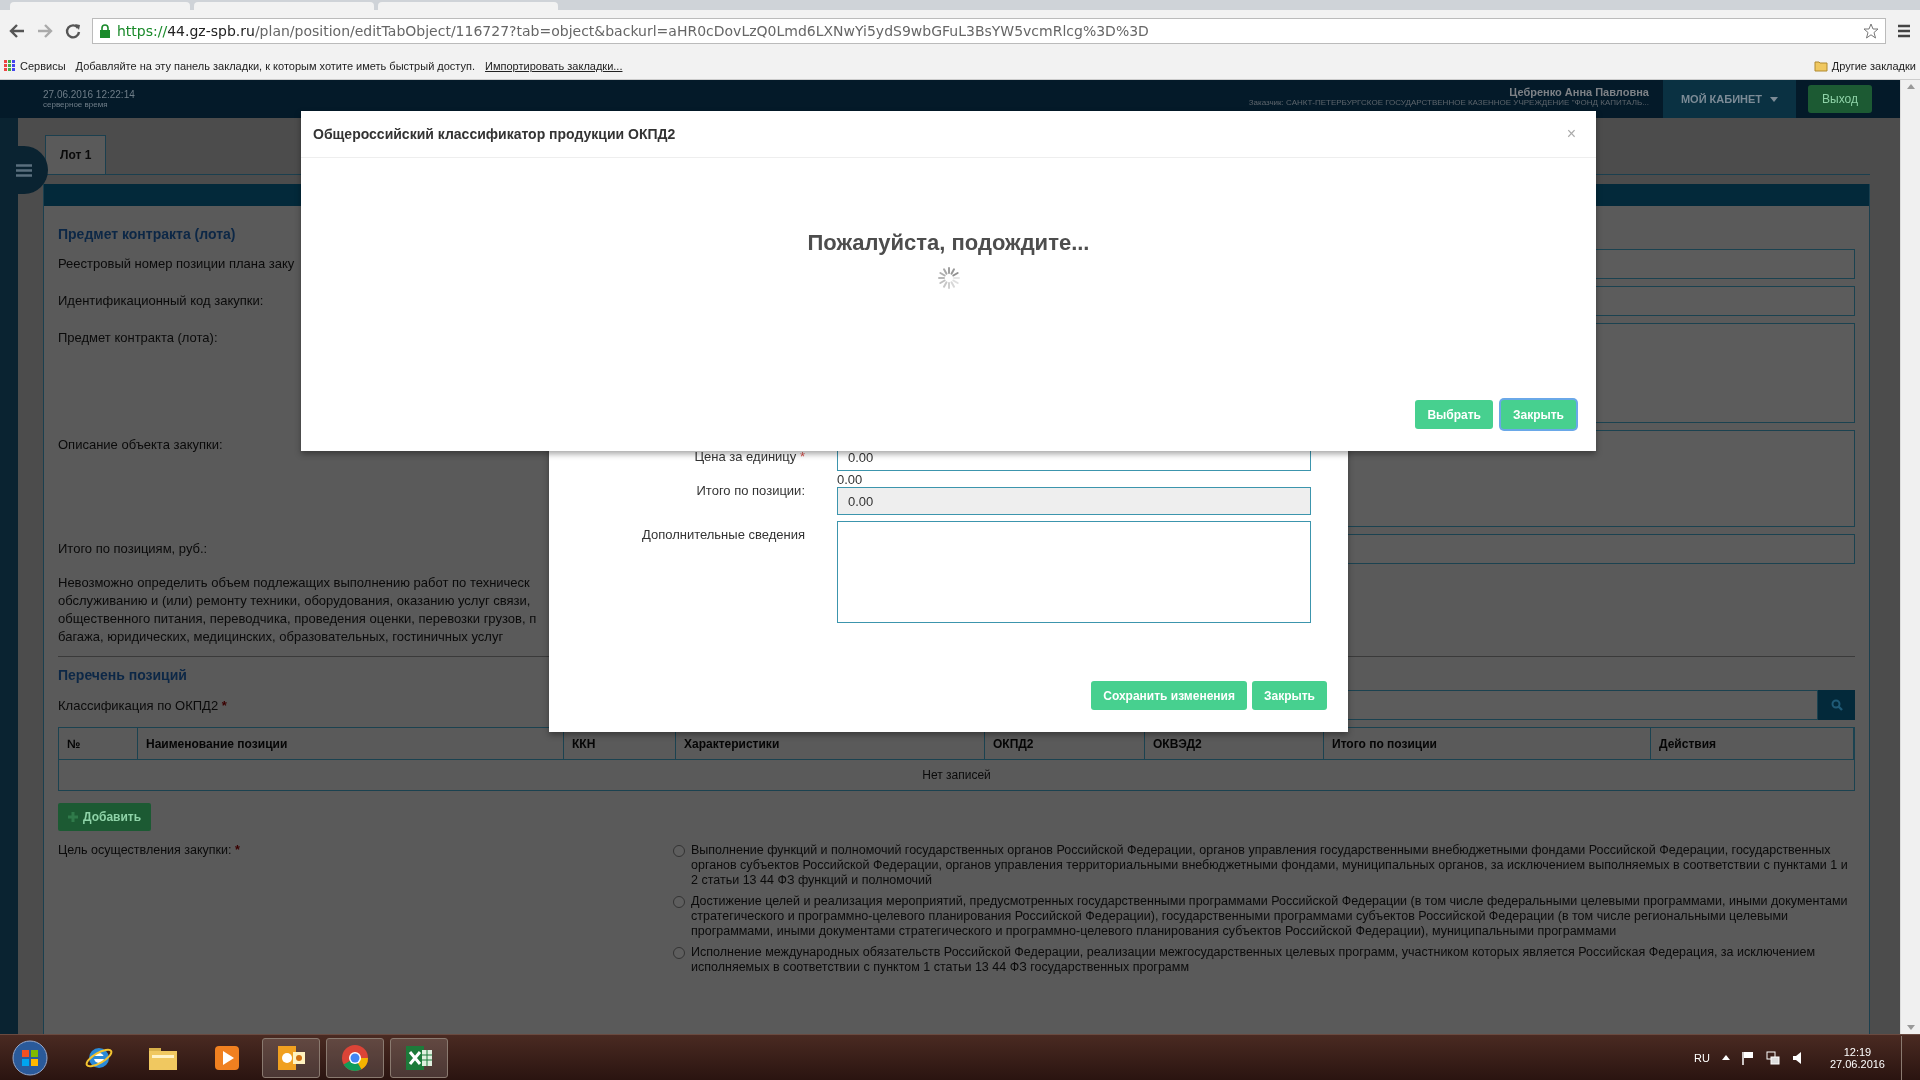 The height and width of the screenshot is (1080, 1920). I want to click on value-caption: 0.00, so click(850, 480).